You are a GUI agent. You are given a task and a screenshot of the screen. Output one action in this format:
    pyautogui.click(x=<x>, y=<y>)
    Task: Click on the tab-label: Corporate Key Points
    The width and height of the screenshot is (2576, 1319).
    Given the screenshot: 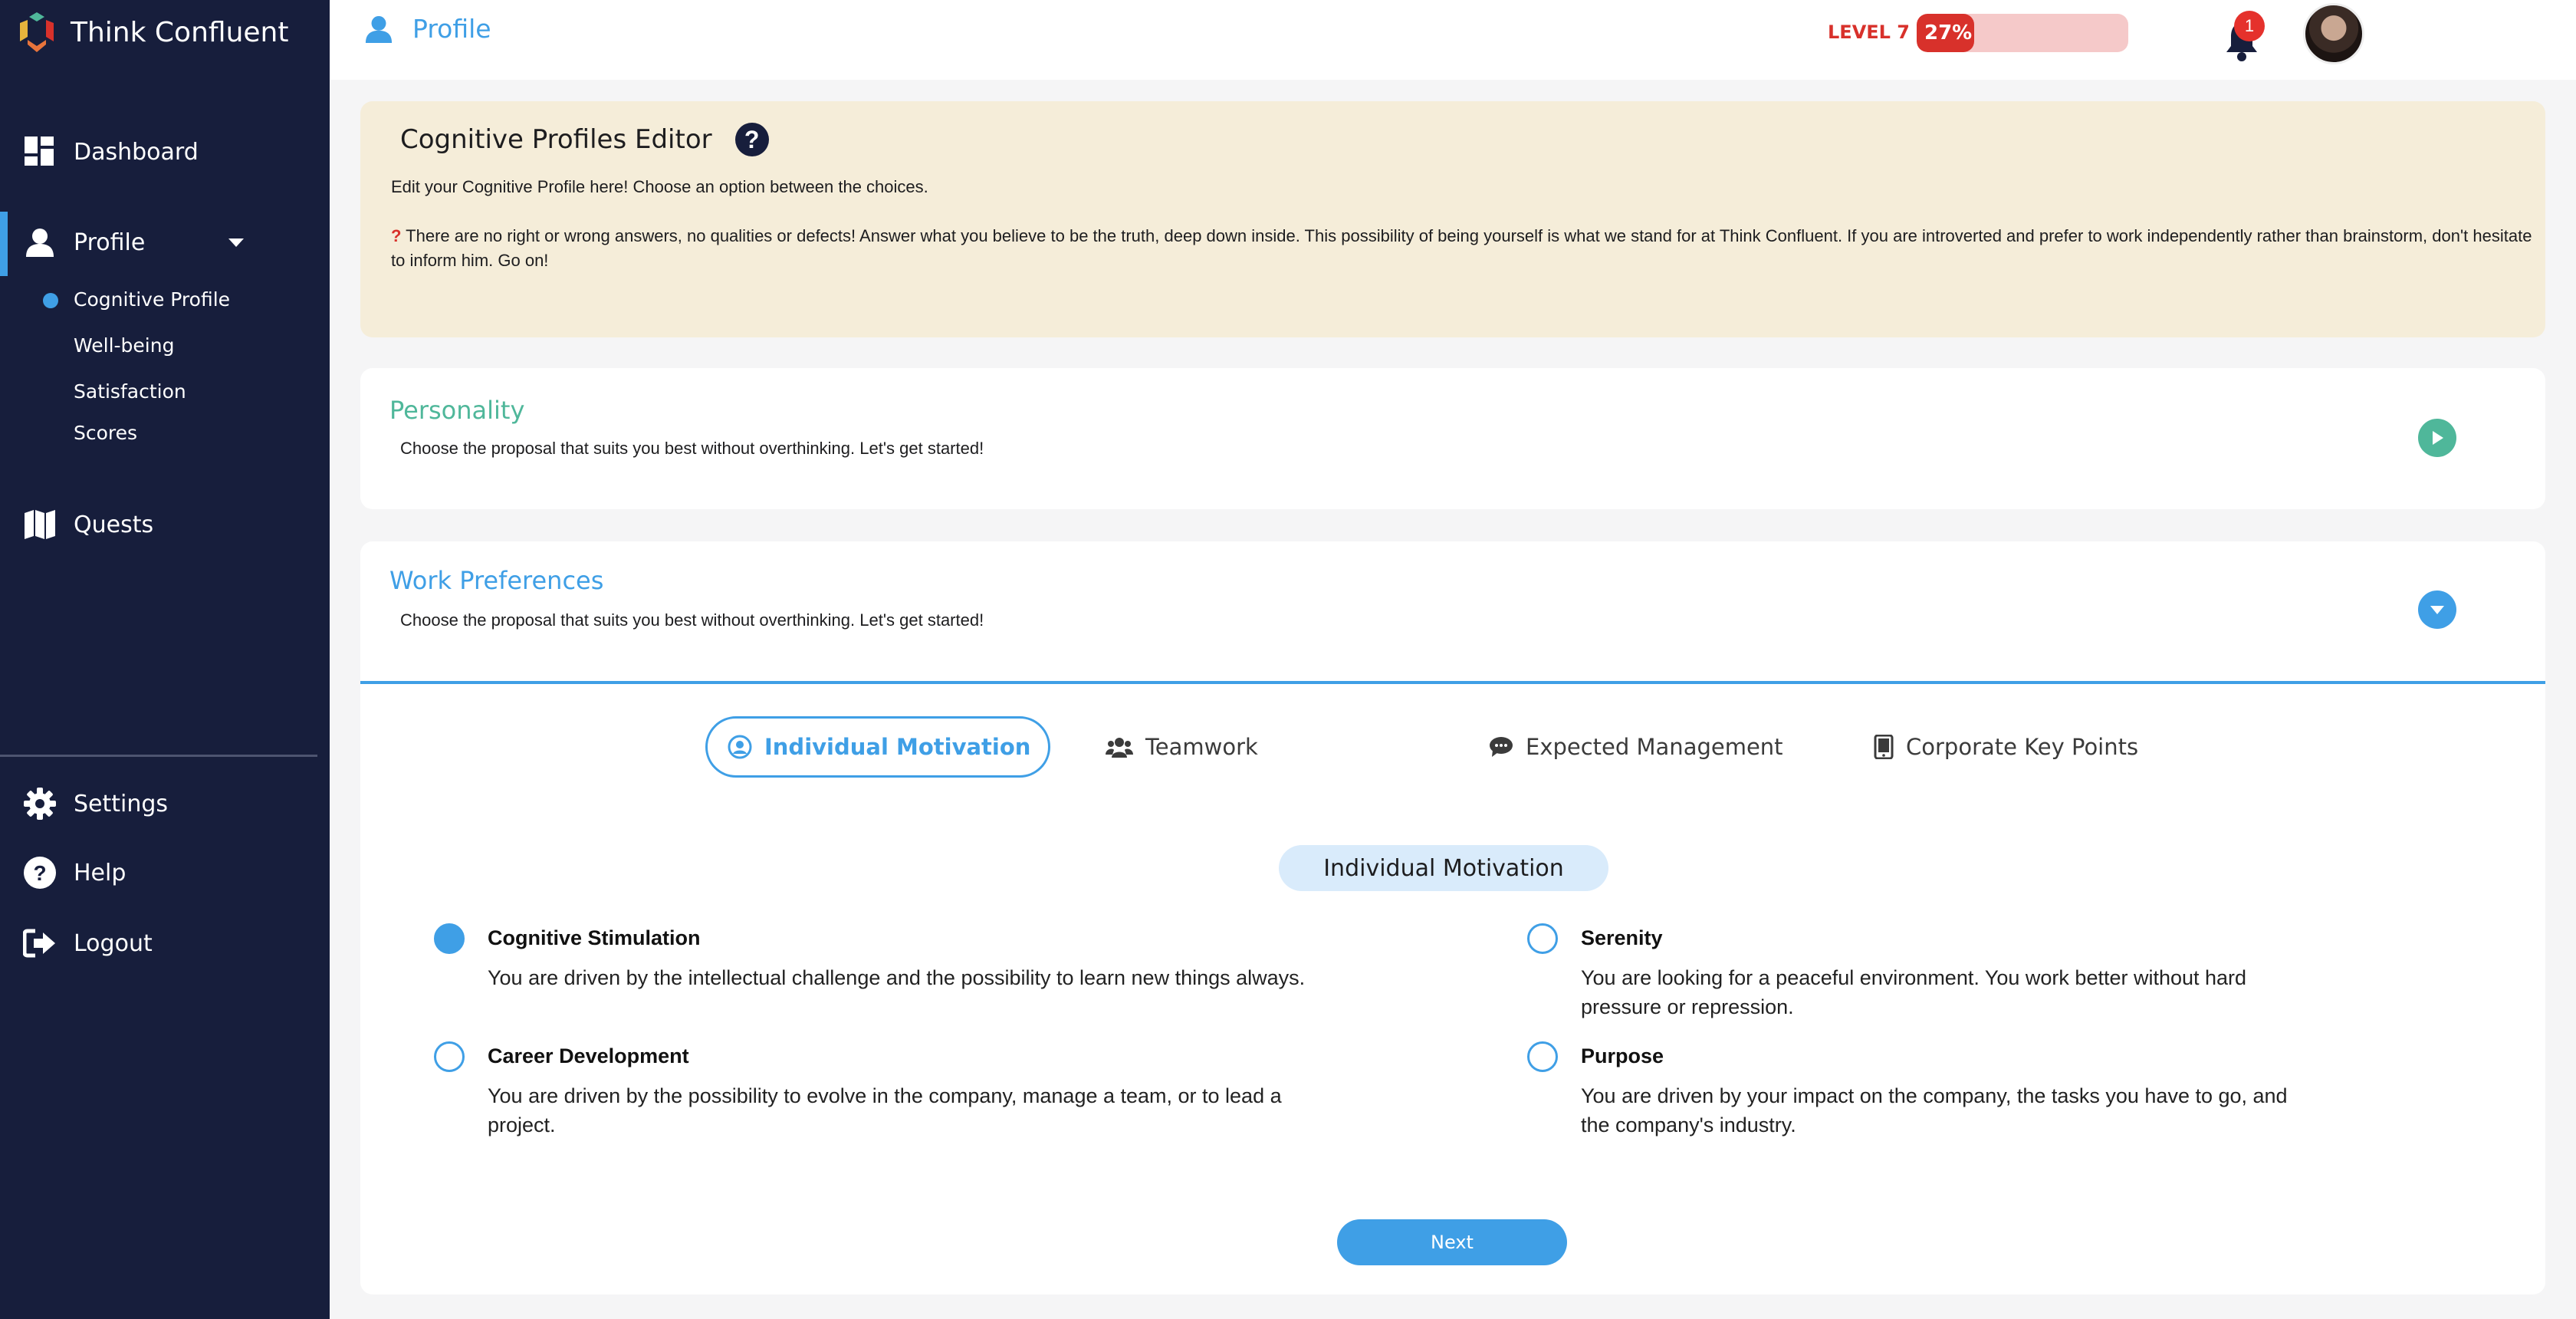 What is the action you would take?
    pyautogui.click(x=2022, y=747)
    